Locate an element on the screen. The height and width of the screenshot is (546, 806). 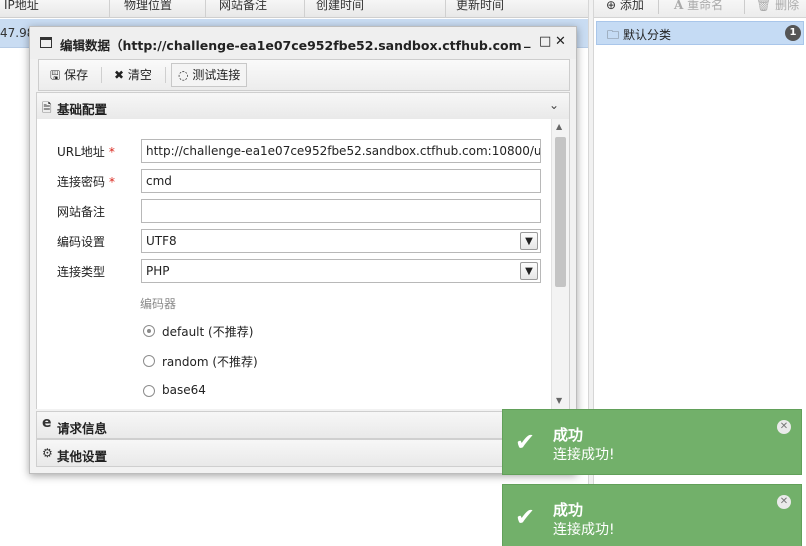
close-x-icon: ✖ is located at coordinates (119, 75).